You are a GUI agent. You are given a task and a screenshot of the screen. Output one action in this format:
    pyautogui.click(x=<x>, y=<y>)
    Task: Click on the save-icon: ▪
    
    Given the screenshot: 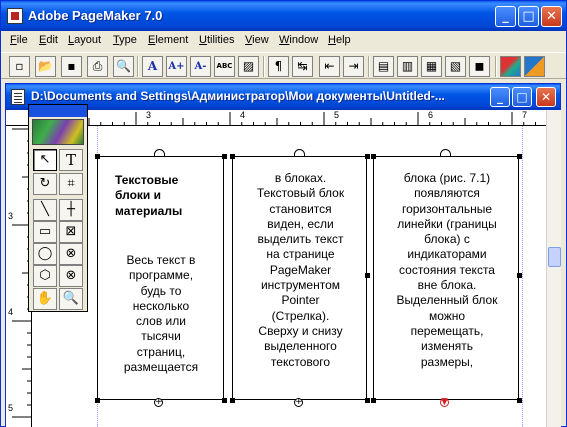 What is the action you would take?
    pyautogui.click(x=71, y=66)
    